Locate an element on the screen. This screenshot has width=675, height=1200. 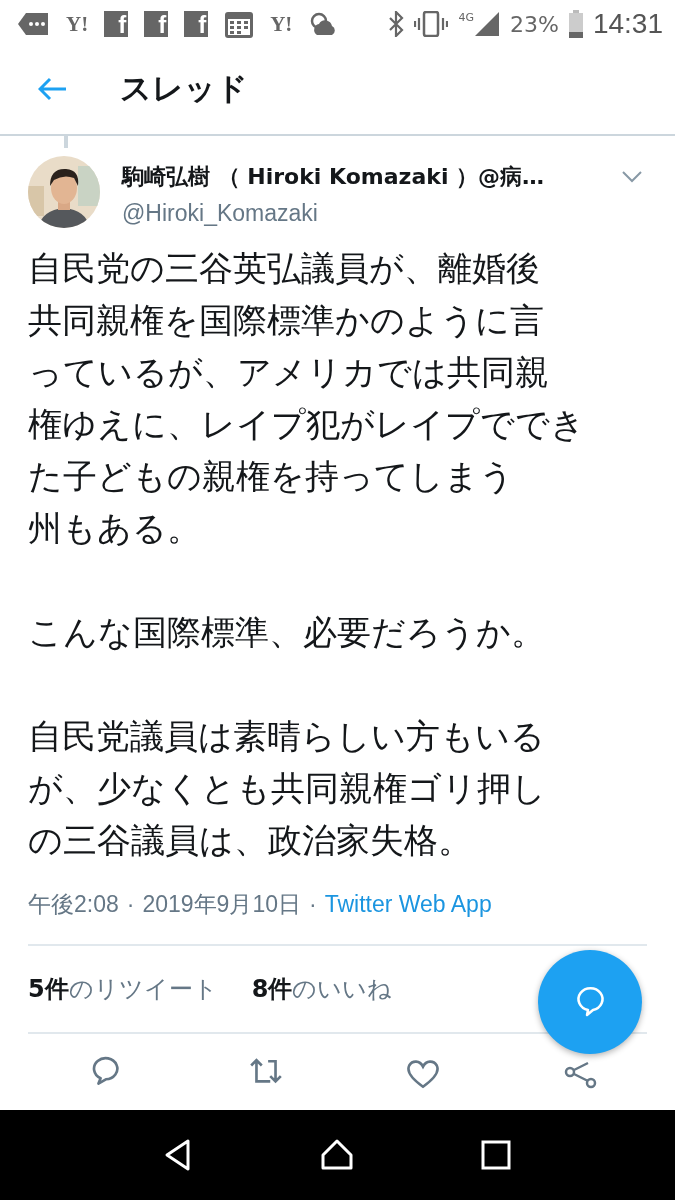
battery-percent: 23% is located at coordinates (534, 24).